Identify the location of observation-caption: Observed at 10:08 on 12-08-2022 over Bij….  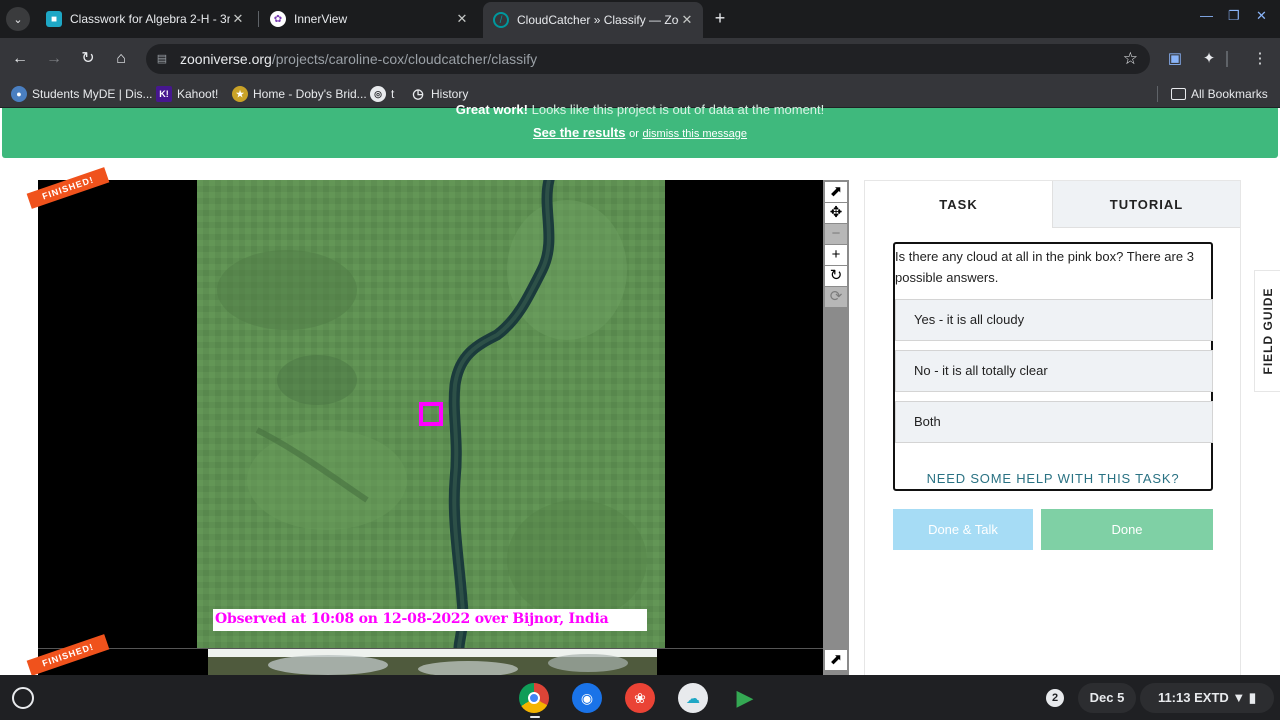
(412, 619).